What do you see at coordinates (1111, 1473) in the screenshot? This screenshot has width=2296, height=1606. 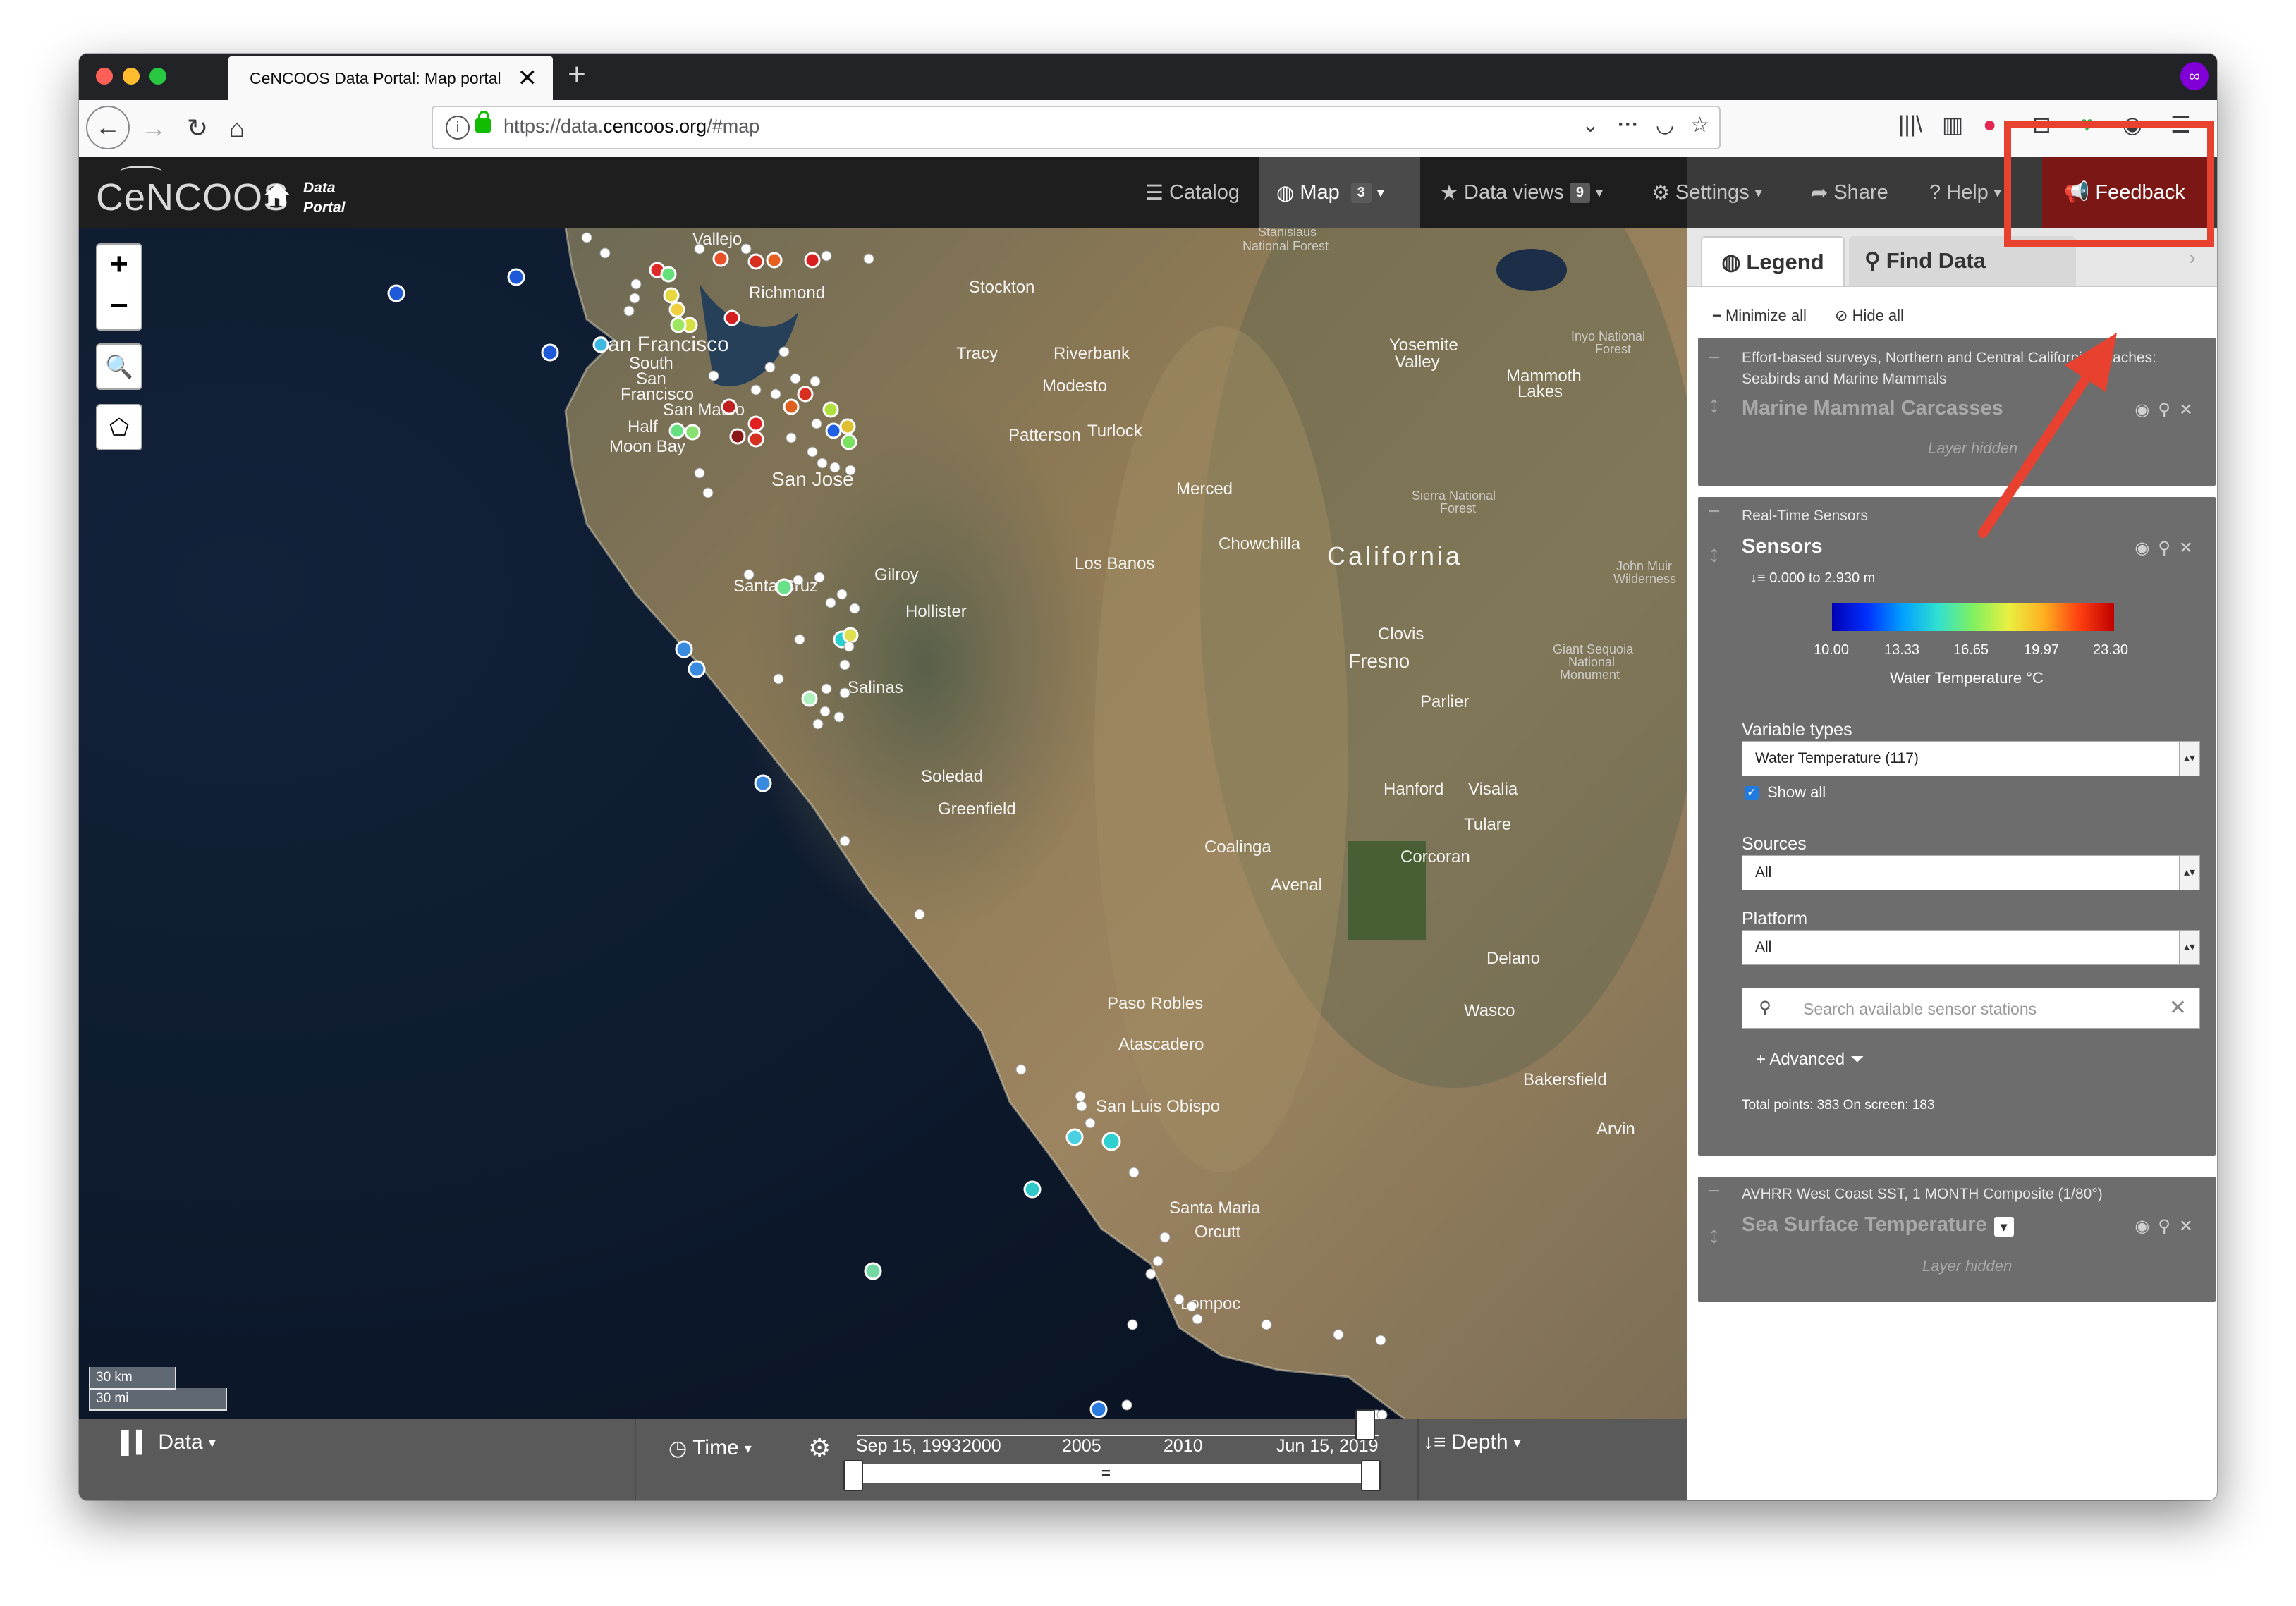 I see `timeline-range-slider: =` at bounding box center [1111, 1473].